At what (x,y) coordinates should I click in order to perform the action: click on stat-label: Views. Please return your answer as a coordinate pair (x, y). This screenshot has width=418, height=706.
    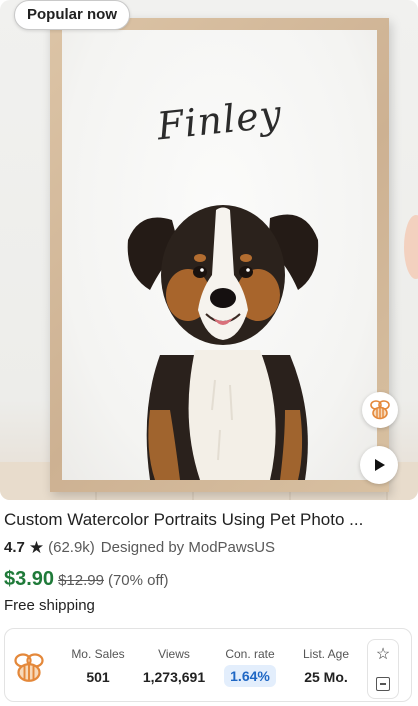
    Looking at the image, I should click on (174, 654).